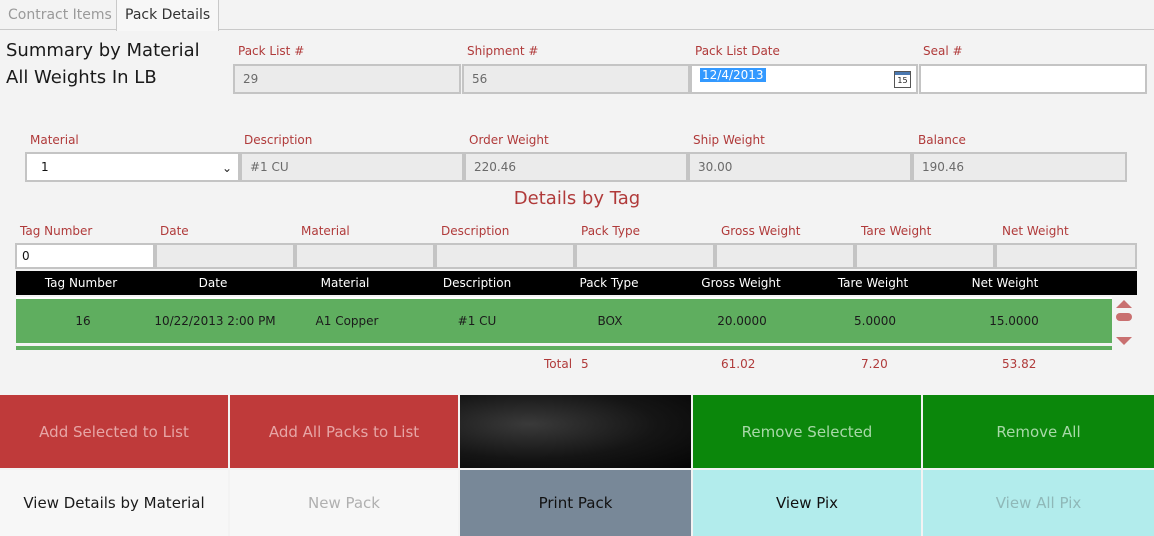  What do you see at coordinates (509, 140) in the screenshot?
I see `order-weight-label: Order Weight` at bounding box center [509, 140].